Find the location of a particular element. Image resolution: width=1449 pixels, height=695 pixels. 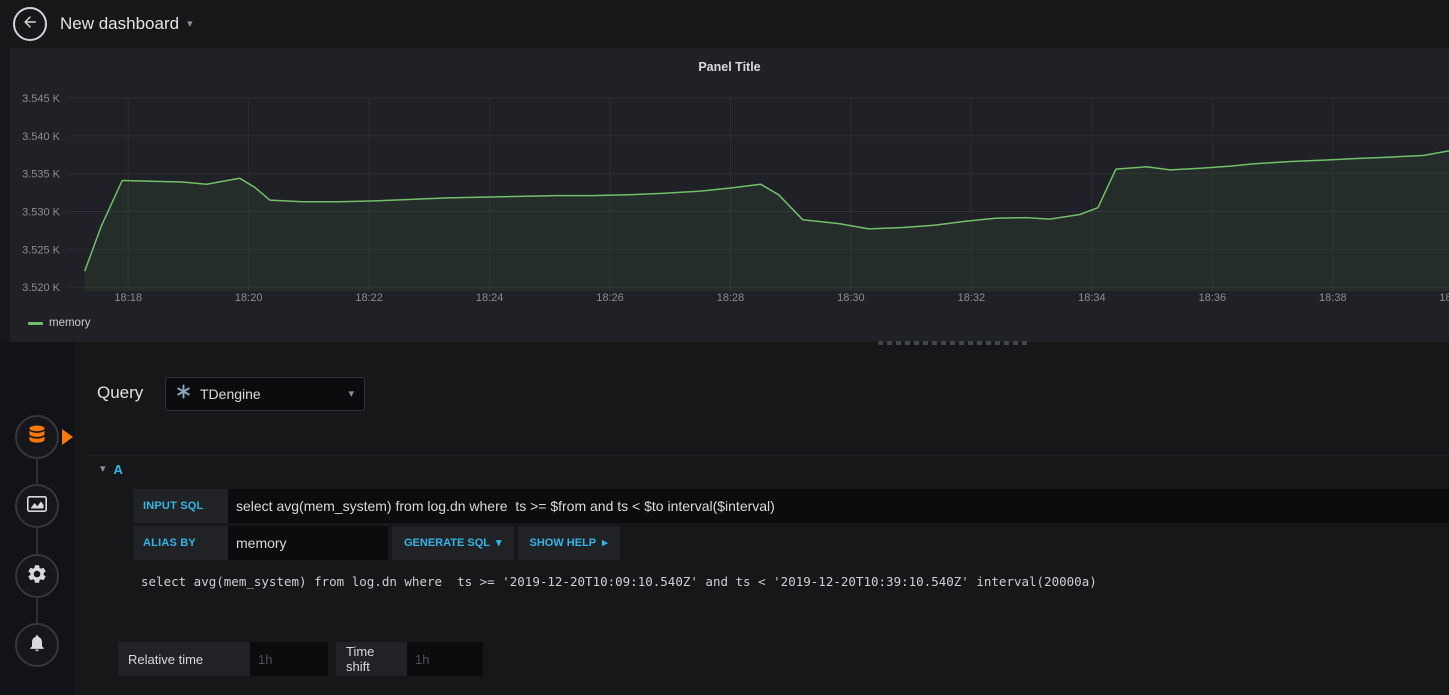

datasource-selected-value: TDengine is located at coordinates (230, 394).